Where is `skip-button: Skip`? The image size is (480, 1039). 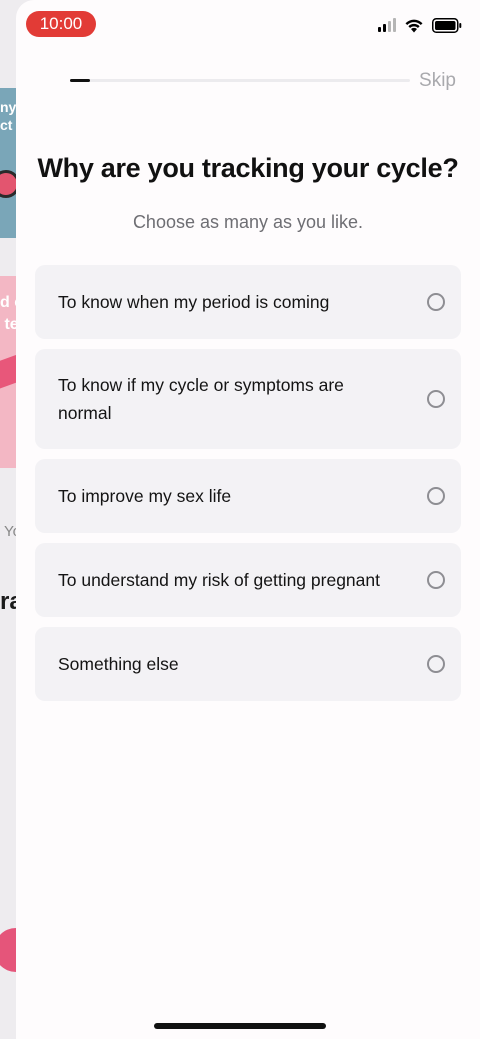
skip-button: Skip is located at coordinates (437, 81).